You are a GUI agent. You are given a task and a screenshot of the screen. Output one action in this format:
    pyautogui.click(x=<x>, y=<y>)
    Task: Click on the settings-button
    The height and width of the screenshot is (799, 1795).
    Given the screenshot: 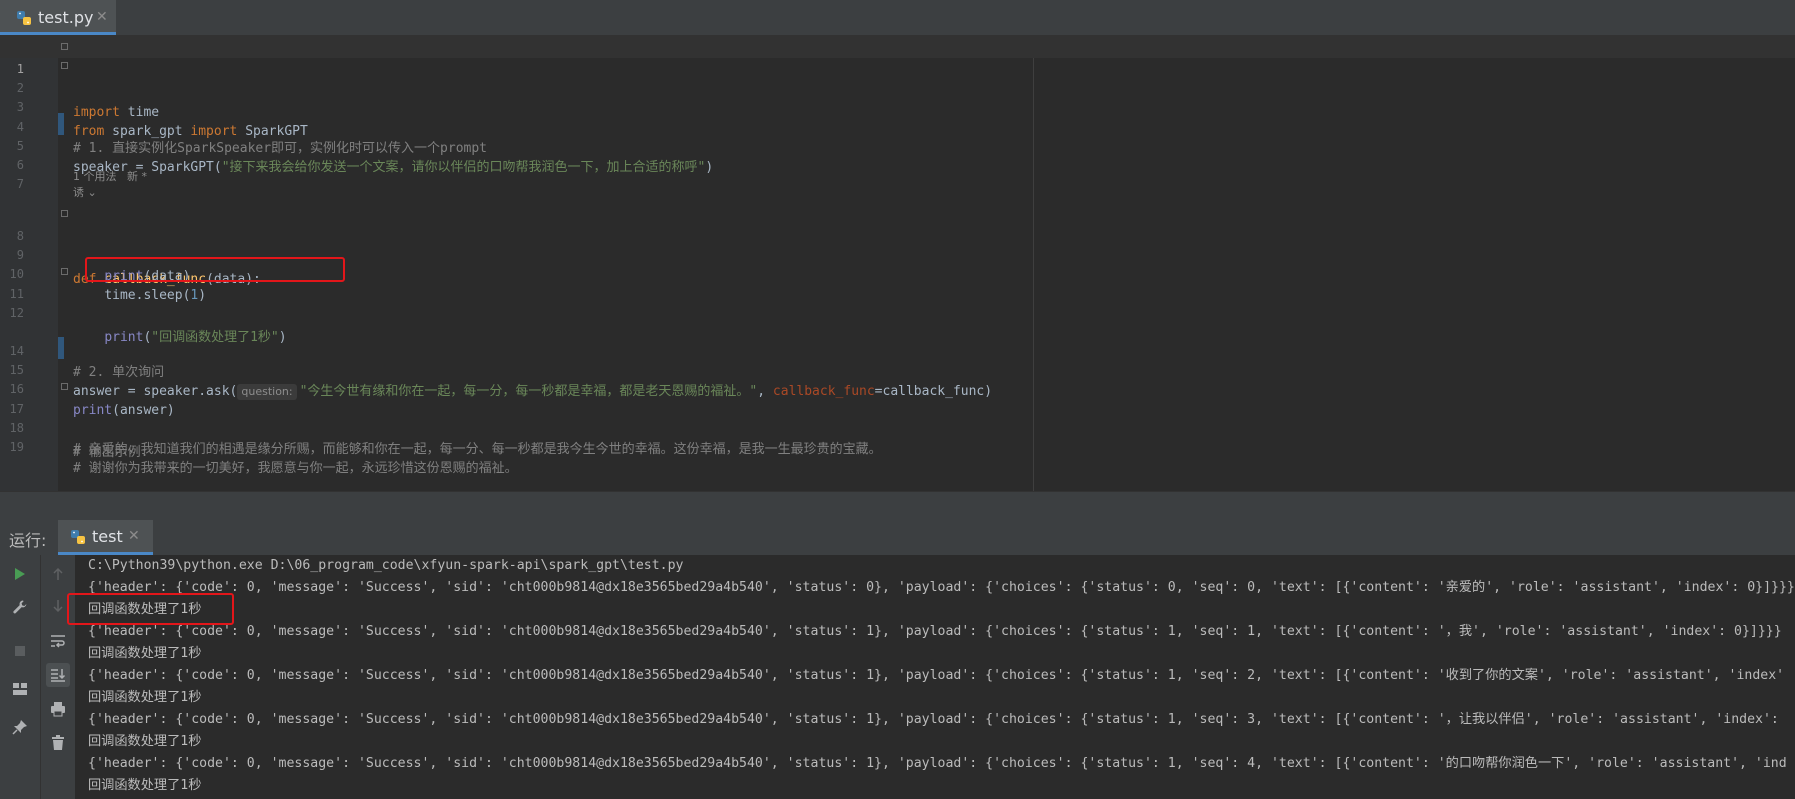 What is the action you would take?
    pyautogui.click(x=20, y=607)
    